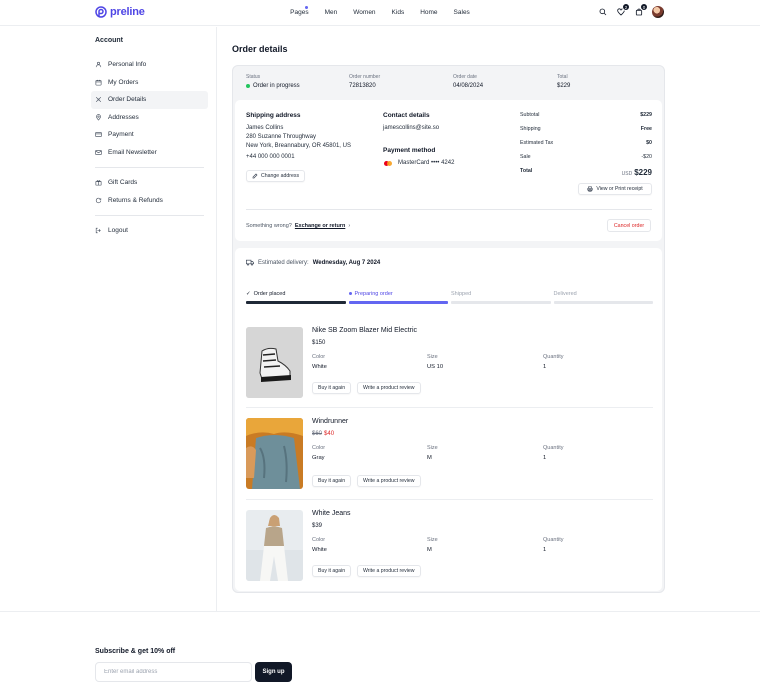 The width and height of the screenshot is (760, 684). I want to click on change-address-button: Change address, so click(276, 176).